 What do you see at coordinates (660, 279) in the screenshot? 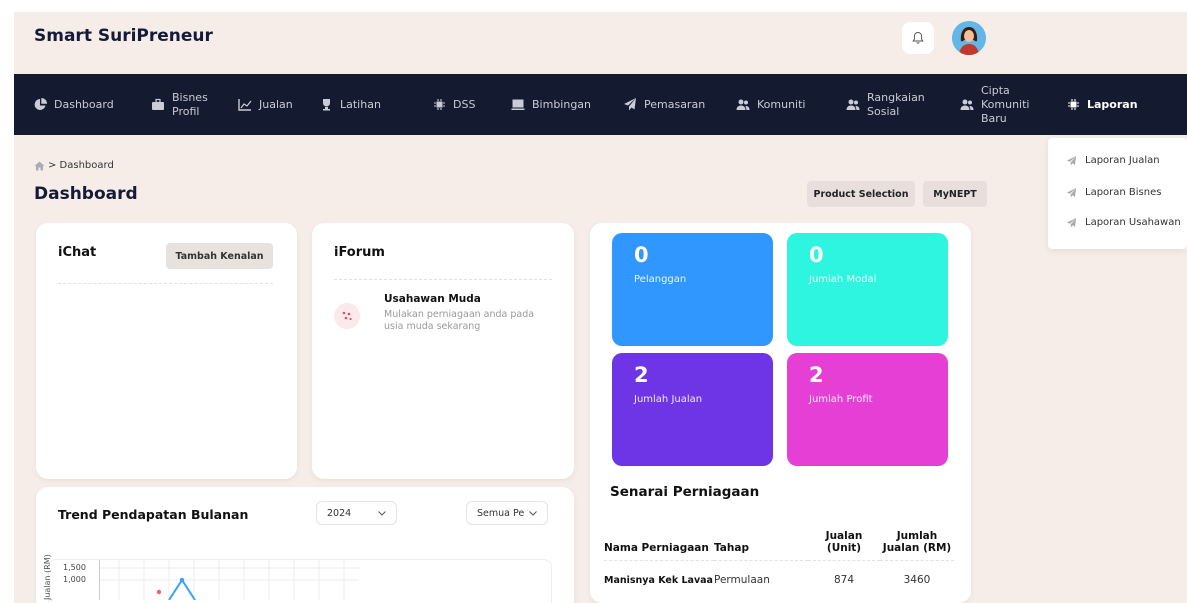
I see `stat-label: Pelanggan` at bounding box center [660, 279].